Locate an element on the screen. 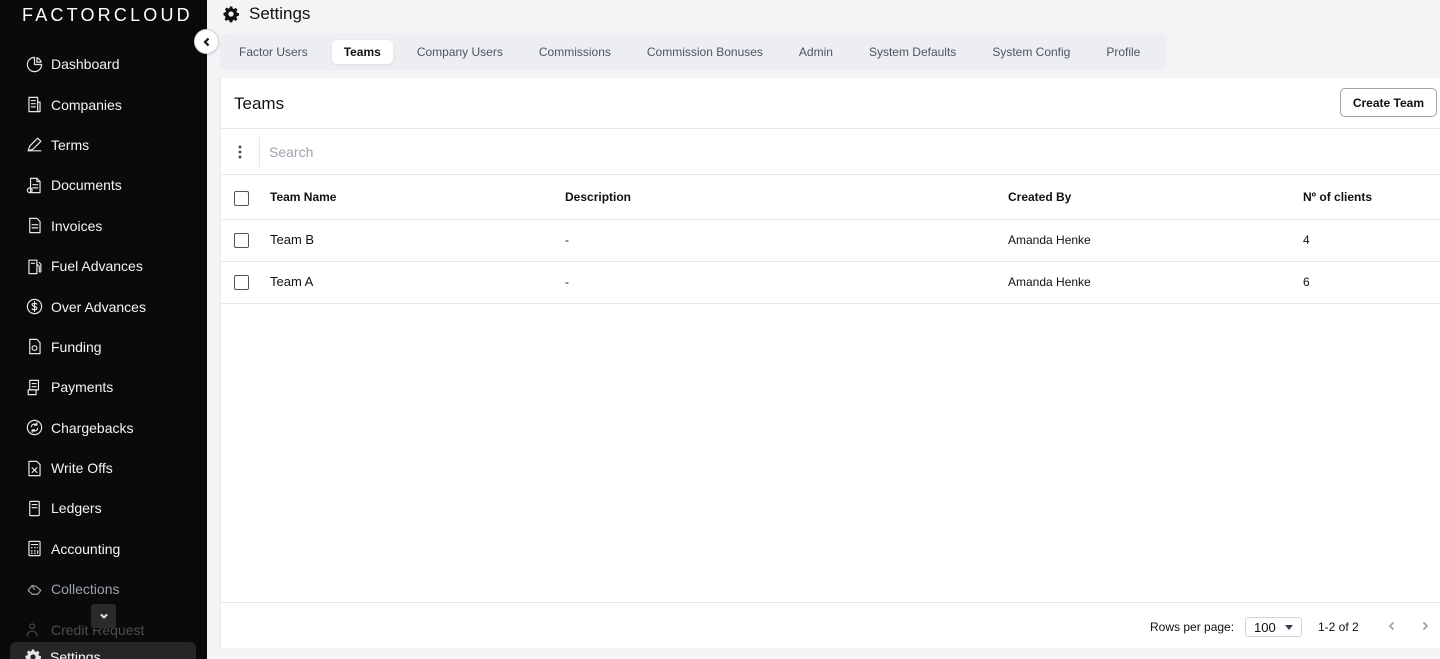 This screenshot has height=659, width=1440. sidebar-item-payments: Payments is located at coordinates (103, 387).